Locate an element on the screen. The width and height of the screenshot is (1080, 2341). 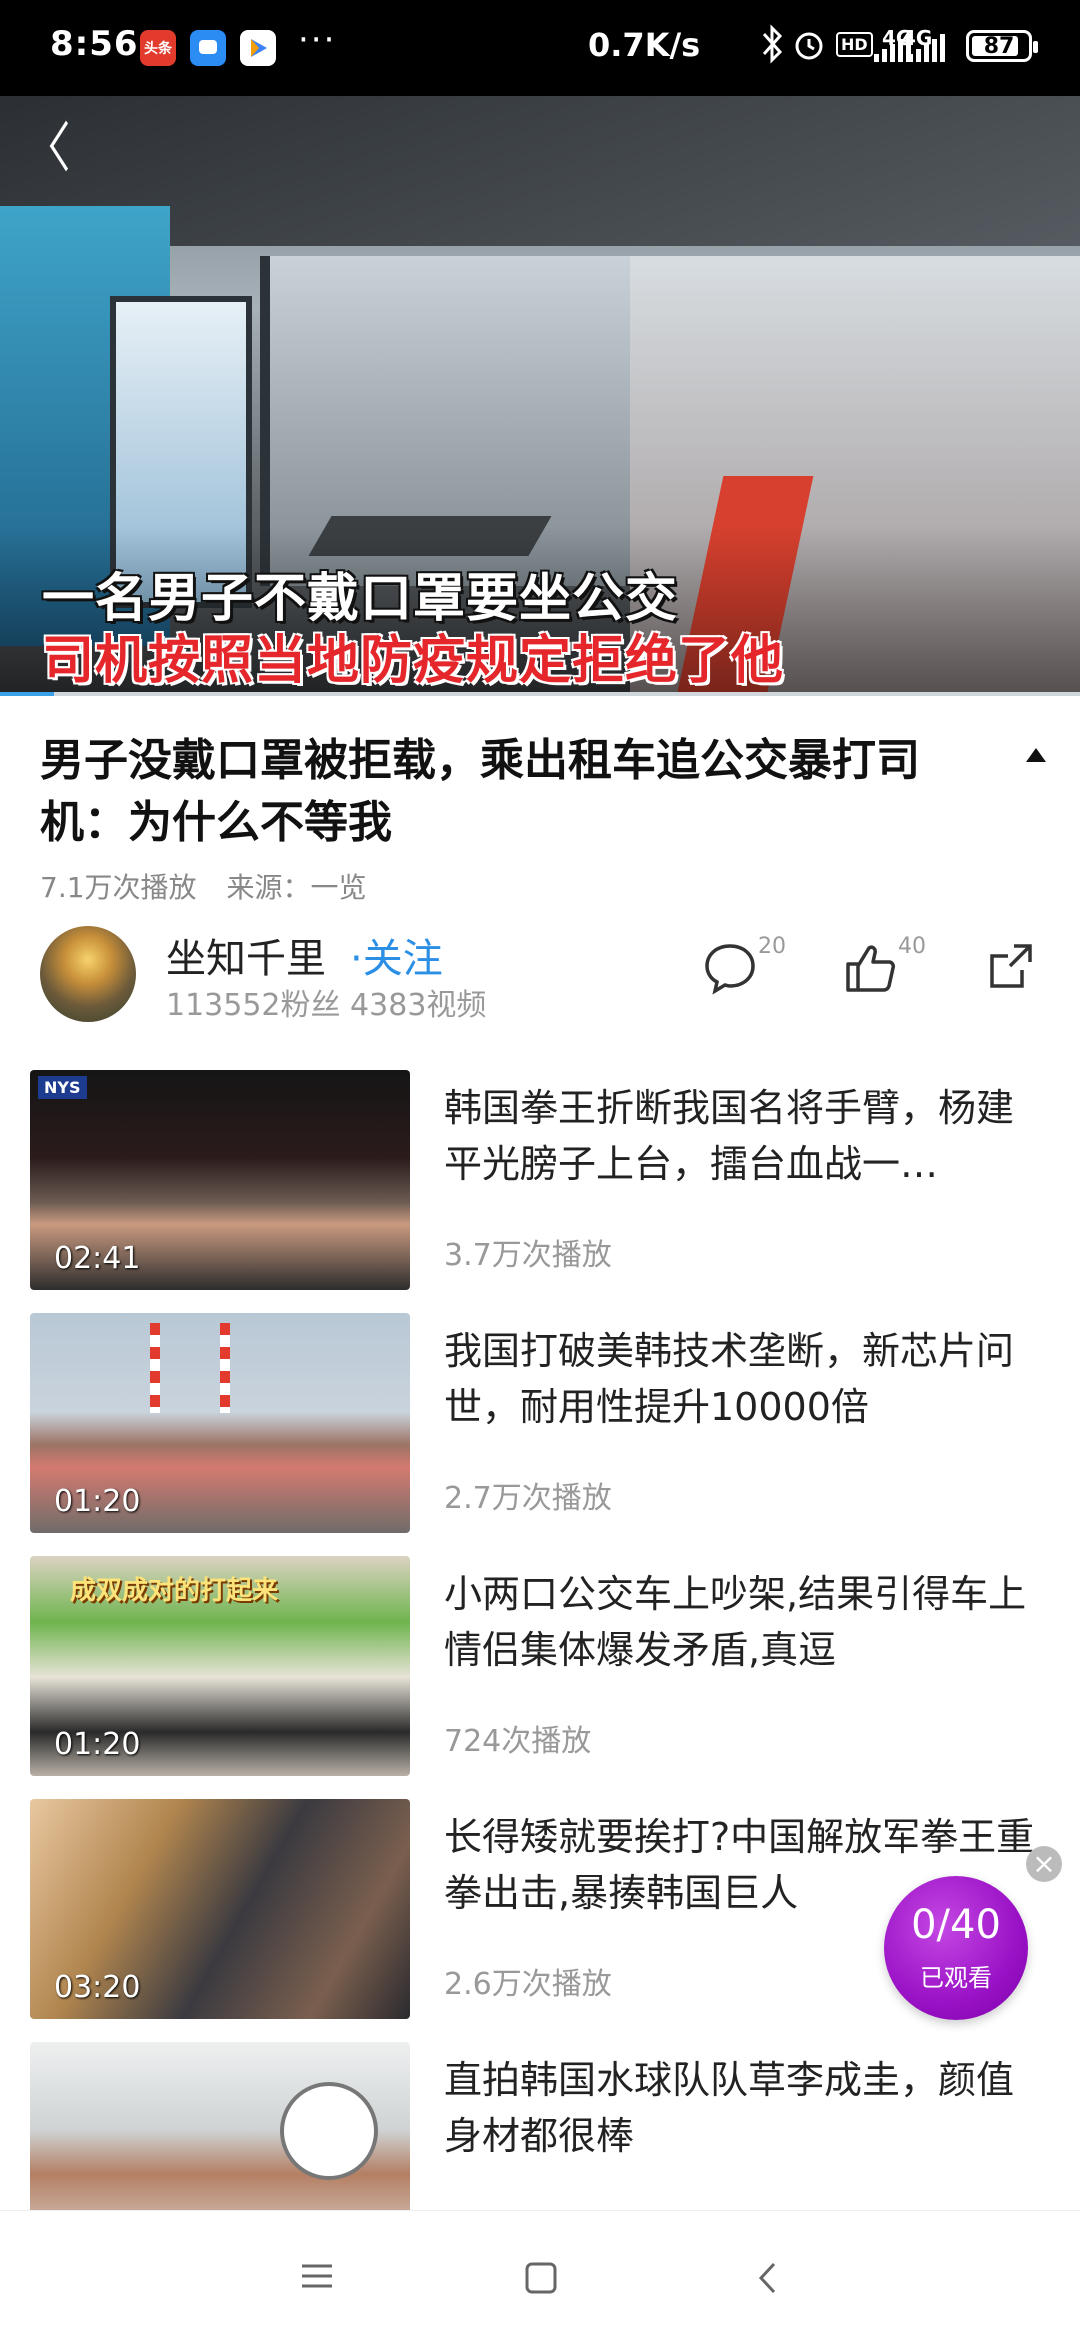
channel-badge: NYS is located at coordinates (62, 1087).